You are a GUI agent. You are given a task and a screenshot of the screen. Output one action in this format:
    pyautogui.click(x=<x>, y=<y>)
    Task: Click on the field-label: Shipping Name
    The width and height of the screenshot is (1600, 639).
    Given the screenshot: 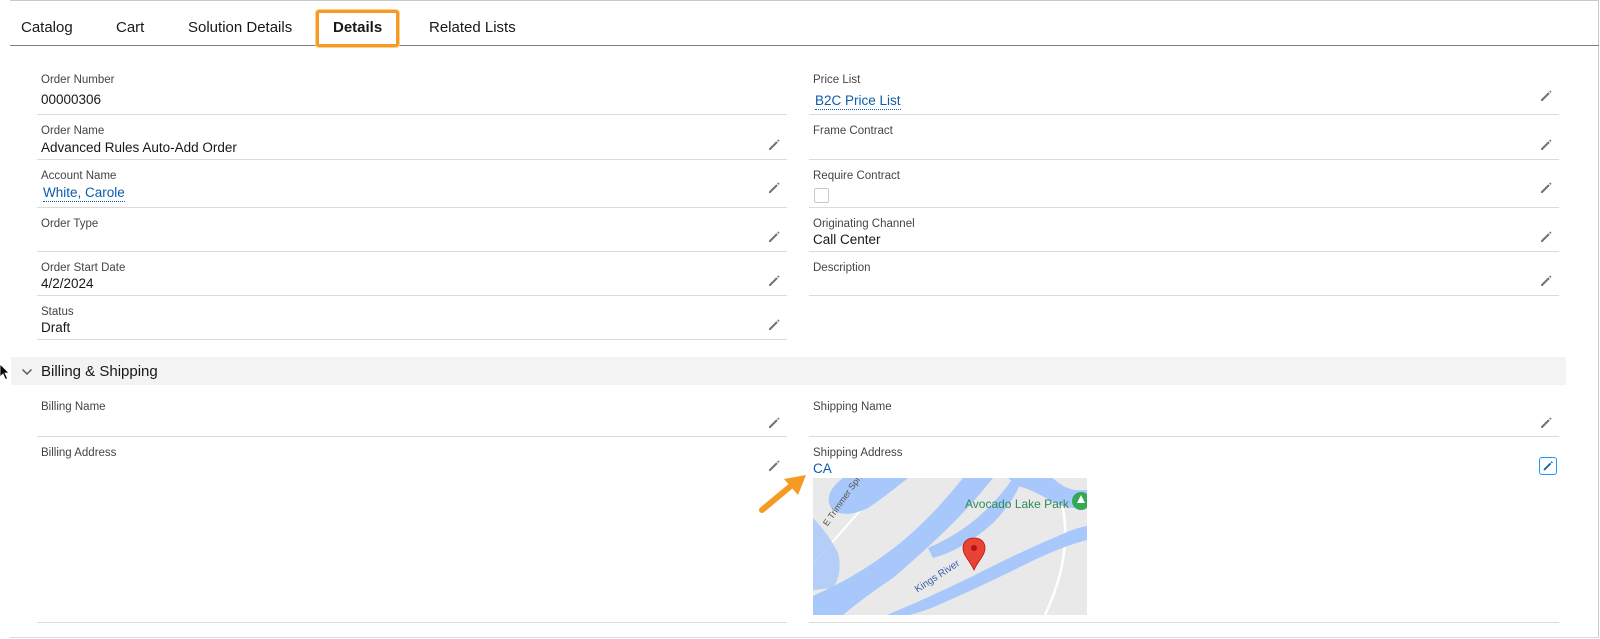 What is the action you would take?
    pyautogui.click(x=852, y=407)
    